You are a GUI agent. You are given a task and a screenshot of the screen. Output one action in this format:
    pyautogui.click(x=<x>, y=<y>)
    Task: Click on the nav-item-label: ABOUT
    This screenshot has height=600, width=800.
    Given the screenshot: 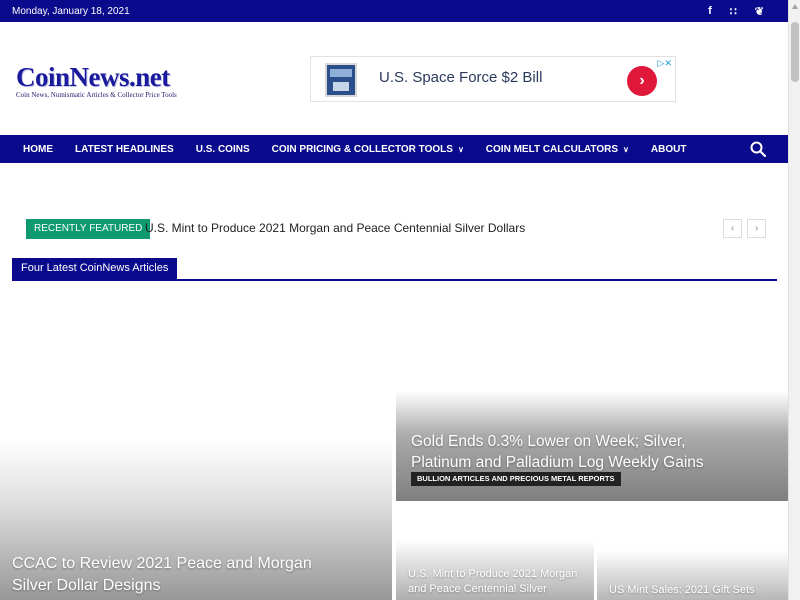 What is the action you would take?
    pyautogui.click(x=668, y=149)
    